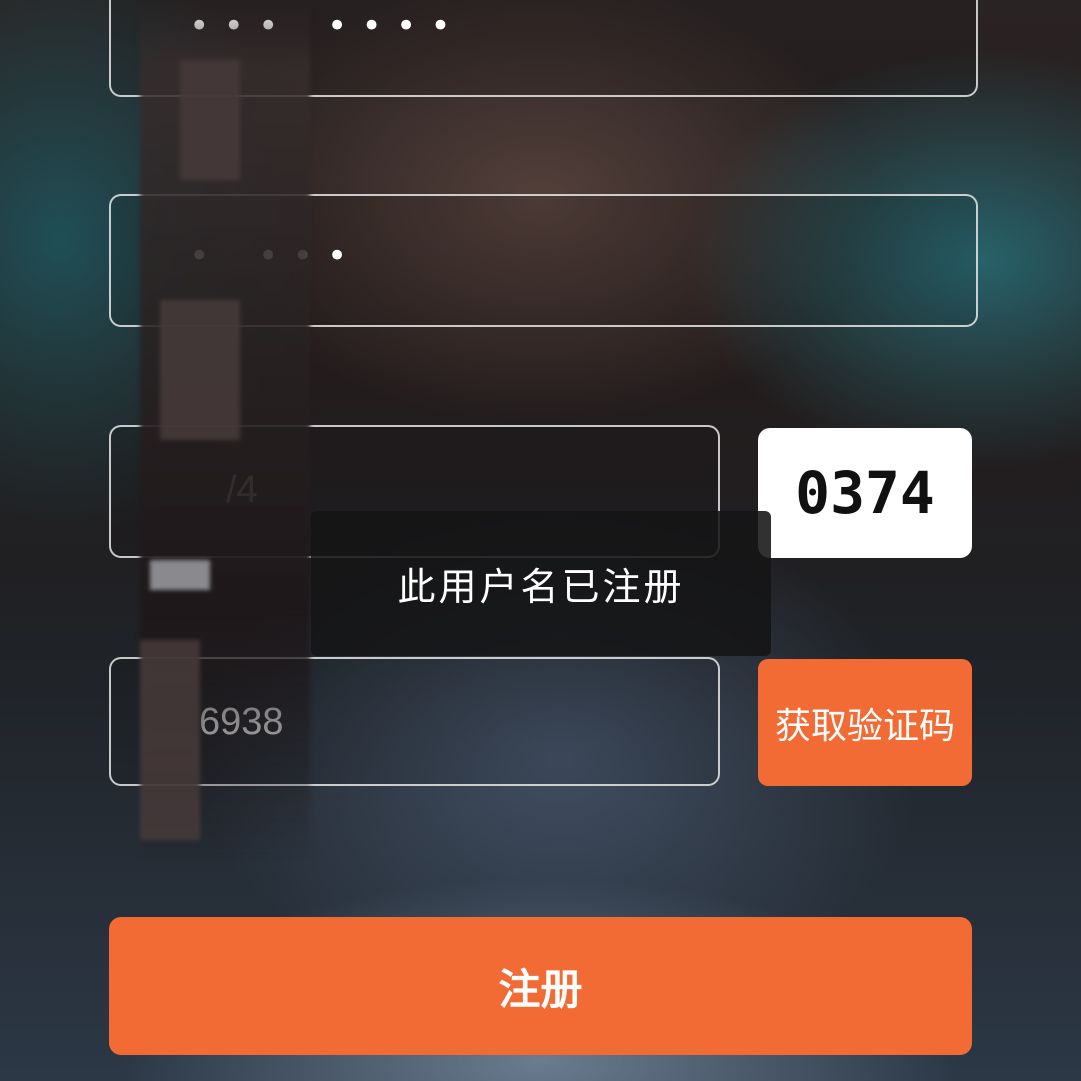 The image size is (1081, 1081). What do you see at coordinates (540, 989) in the screenshot?
I see `register-button-label: 注册` at bounding box center [540, 989].